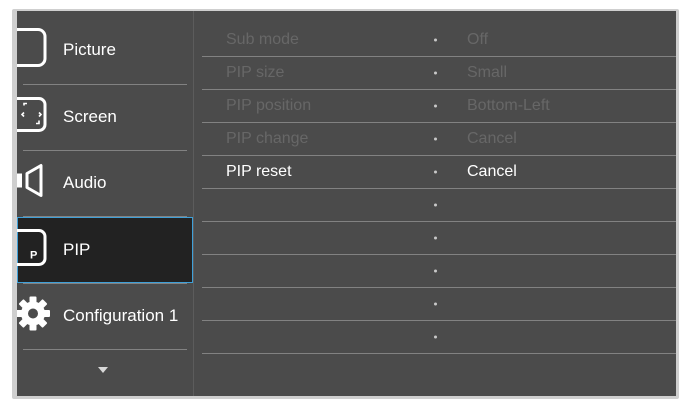 The image size is (682, 401). What do you see at coordinates (439, 138) in the screenshot?
I see `setting-row-pip-change: PIP change Cancel` at bounding box center [439, 138].